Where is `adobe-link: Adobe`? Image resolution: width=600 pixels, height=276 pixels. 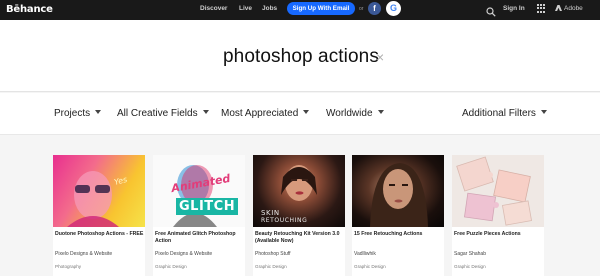 adobe-link: Adobe is located at coordinates (569, 8).